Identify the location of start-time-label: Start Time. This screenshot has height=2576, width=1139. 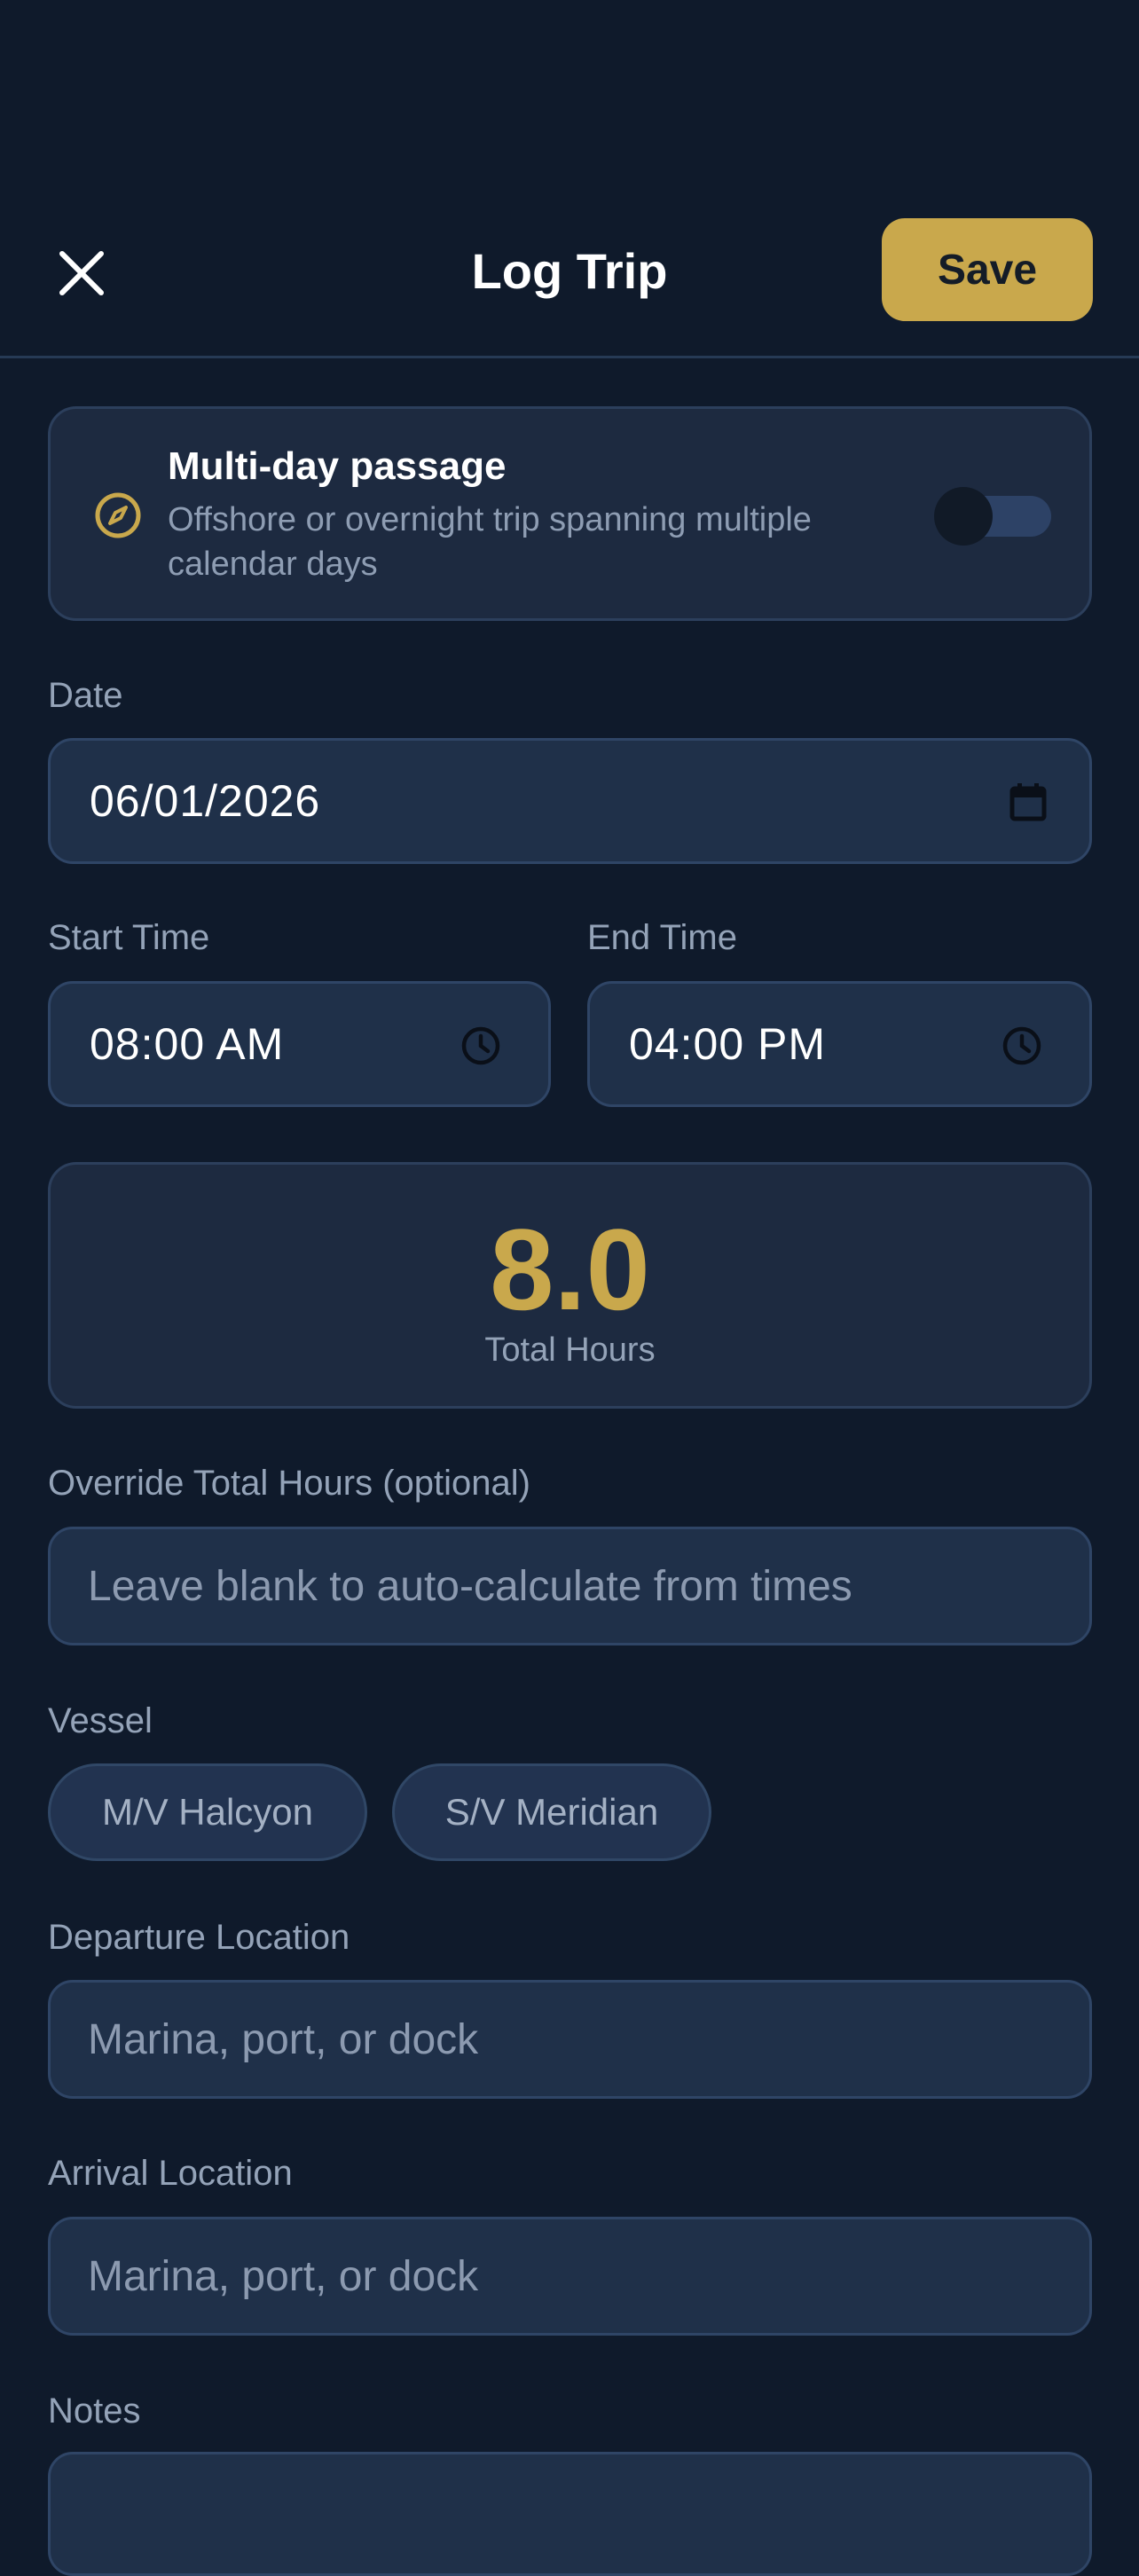
(129, 937).